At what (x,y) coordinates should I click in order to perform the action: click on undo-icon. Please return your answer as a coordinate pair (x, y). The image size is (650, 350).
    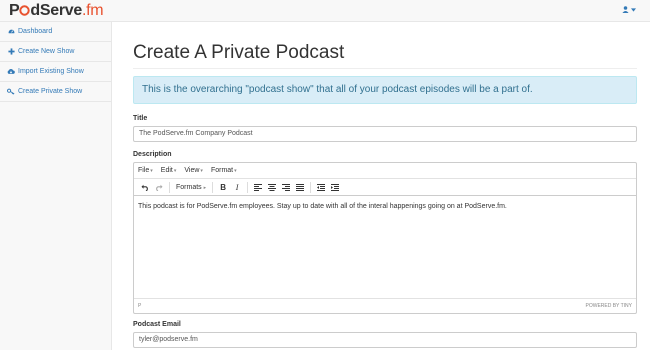
    Looking at the image, I should click on (144, 187).